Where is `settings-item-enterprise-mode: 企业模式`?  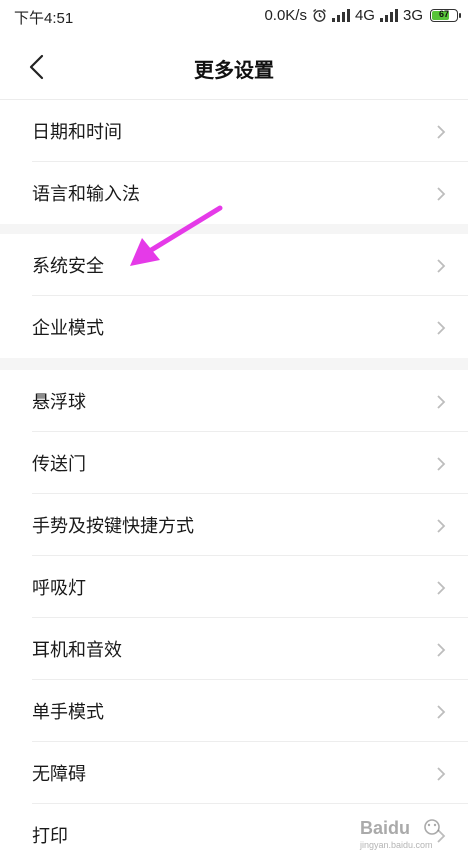
settings-item-enterprise-mode: 企业模式 is located at coordinates (234, 327).